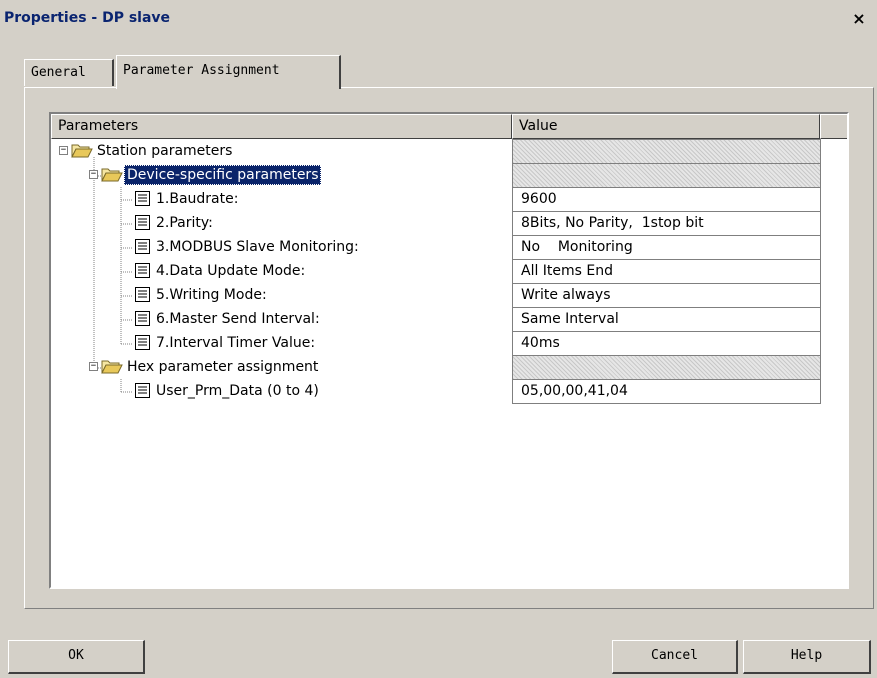 The height and width of the screenshot is (678, 877). What do you see at coordinates (666, 247) in the screenshot?
I see `value-cell: No Monitoring` at bounding box center [666, 247].